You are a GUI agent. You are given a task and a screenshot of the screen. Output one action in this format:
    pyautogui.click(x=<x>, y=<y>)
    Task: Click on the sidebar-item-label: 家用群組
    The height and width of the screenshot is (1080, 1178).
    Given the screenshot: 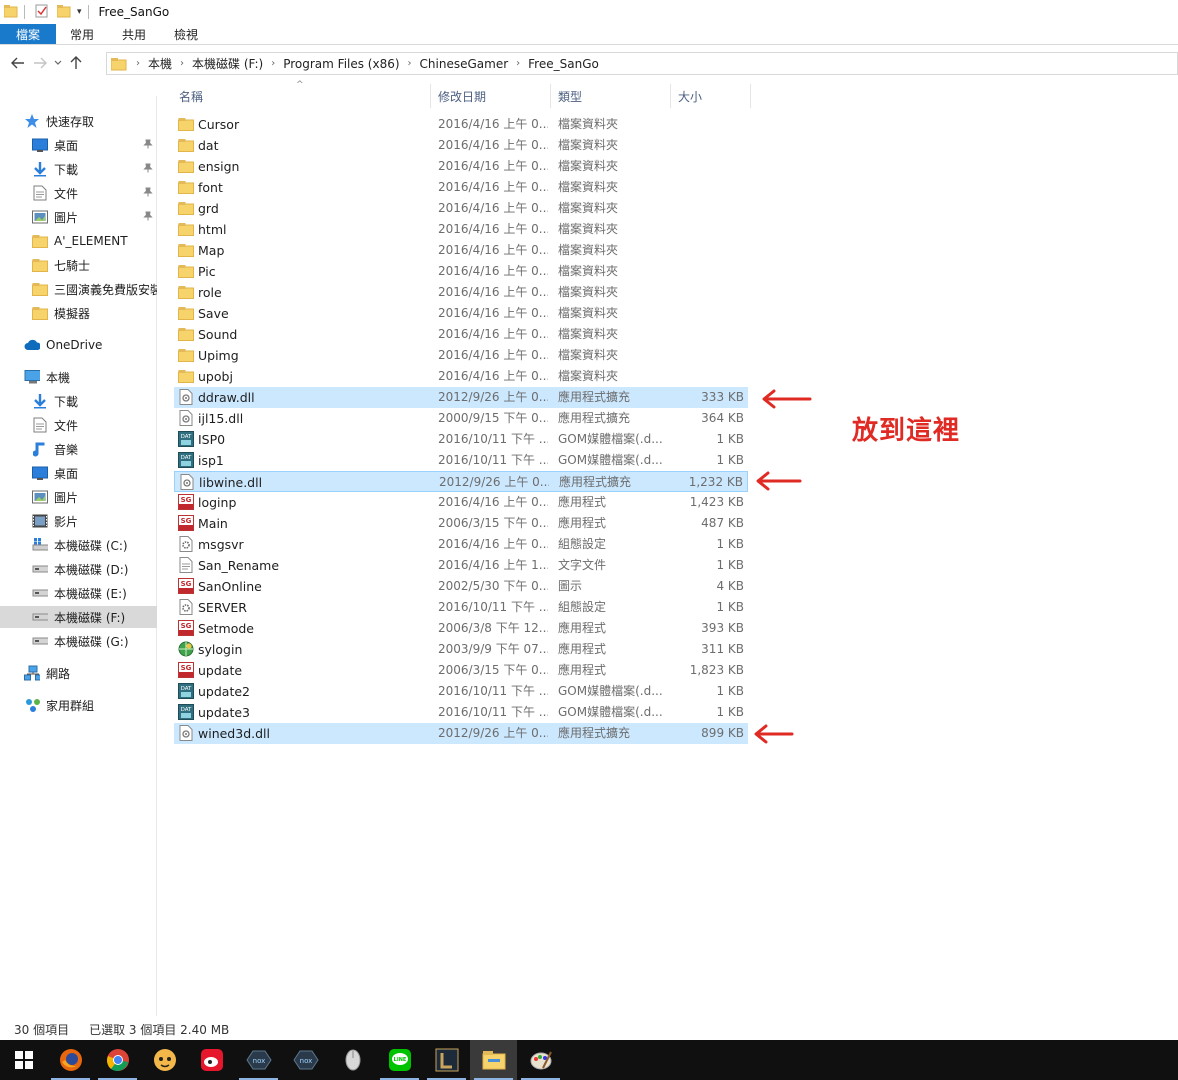 What is the action you would take?
    pyautogui.click(x=70, y=705)
    